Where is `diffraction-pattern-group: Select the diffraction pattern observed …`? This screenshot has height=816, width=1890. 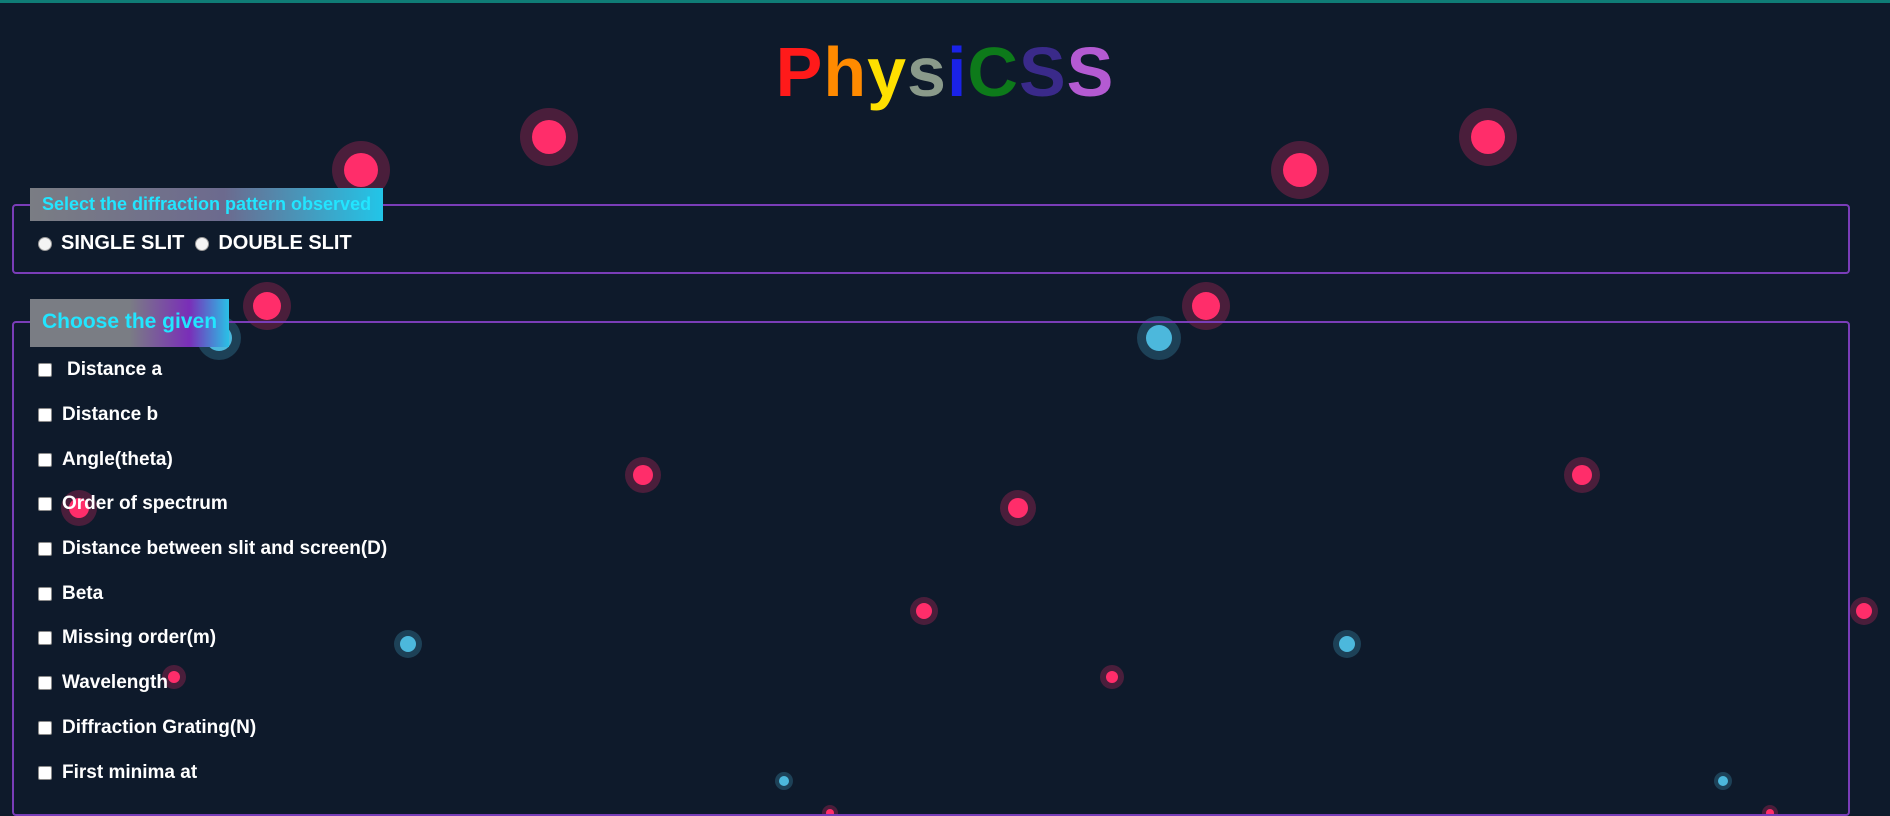 diffraction-pattern-group: Select the diffraction pattern observed … is located at coordinates (931, 231).